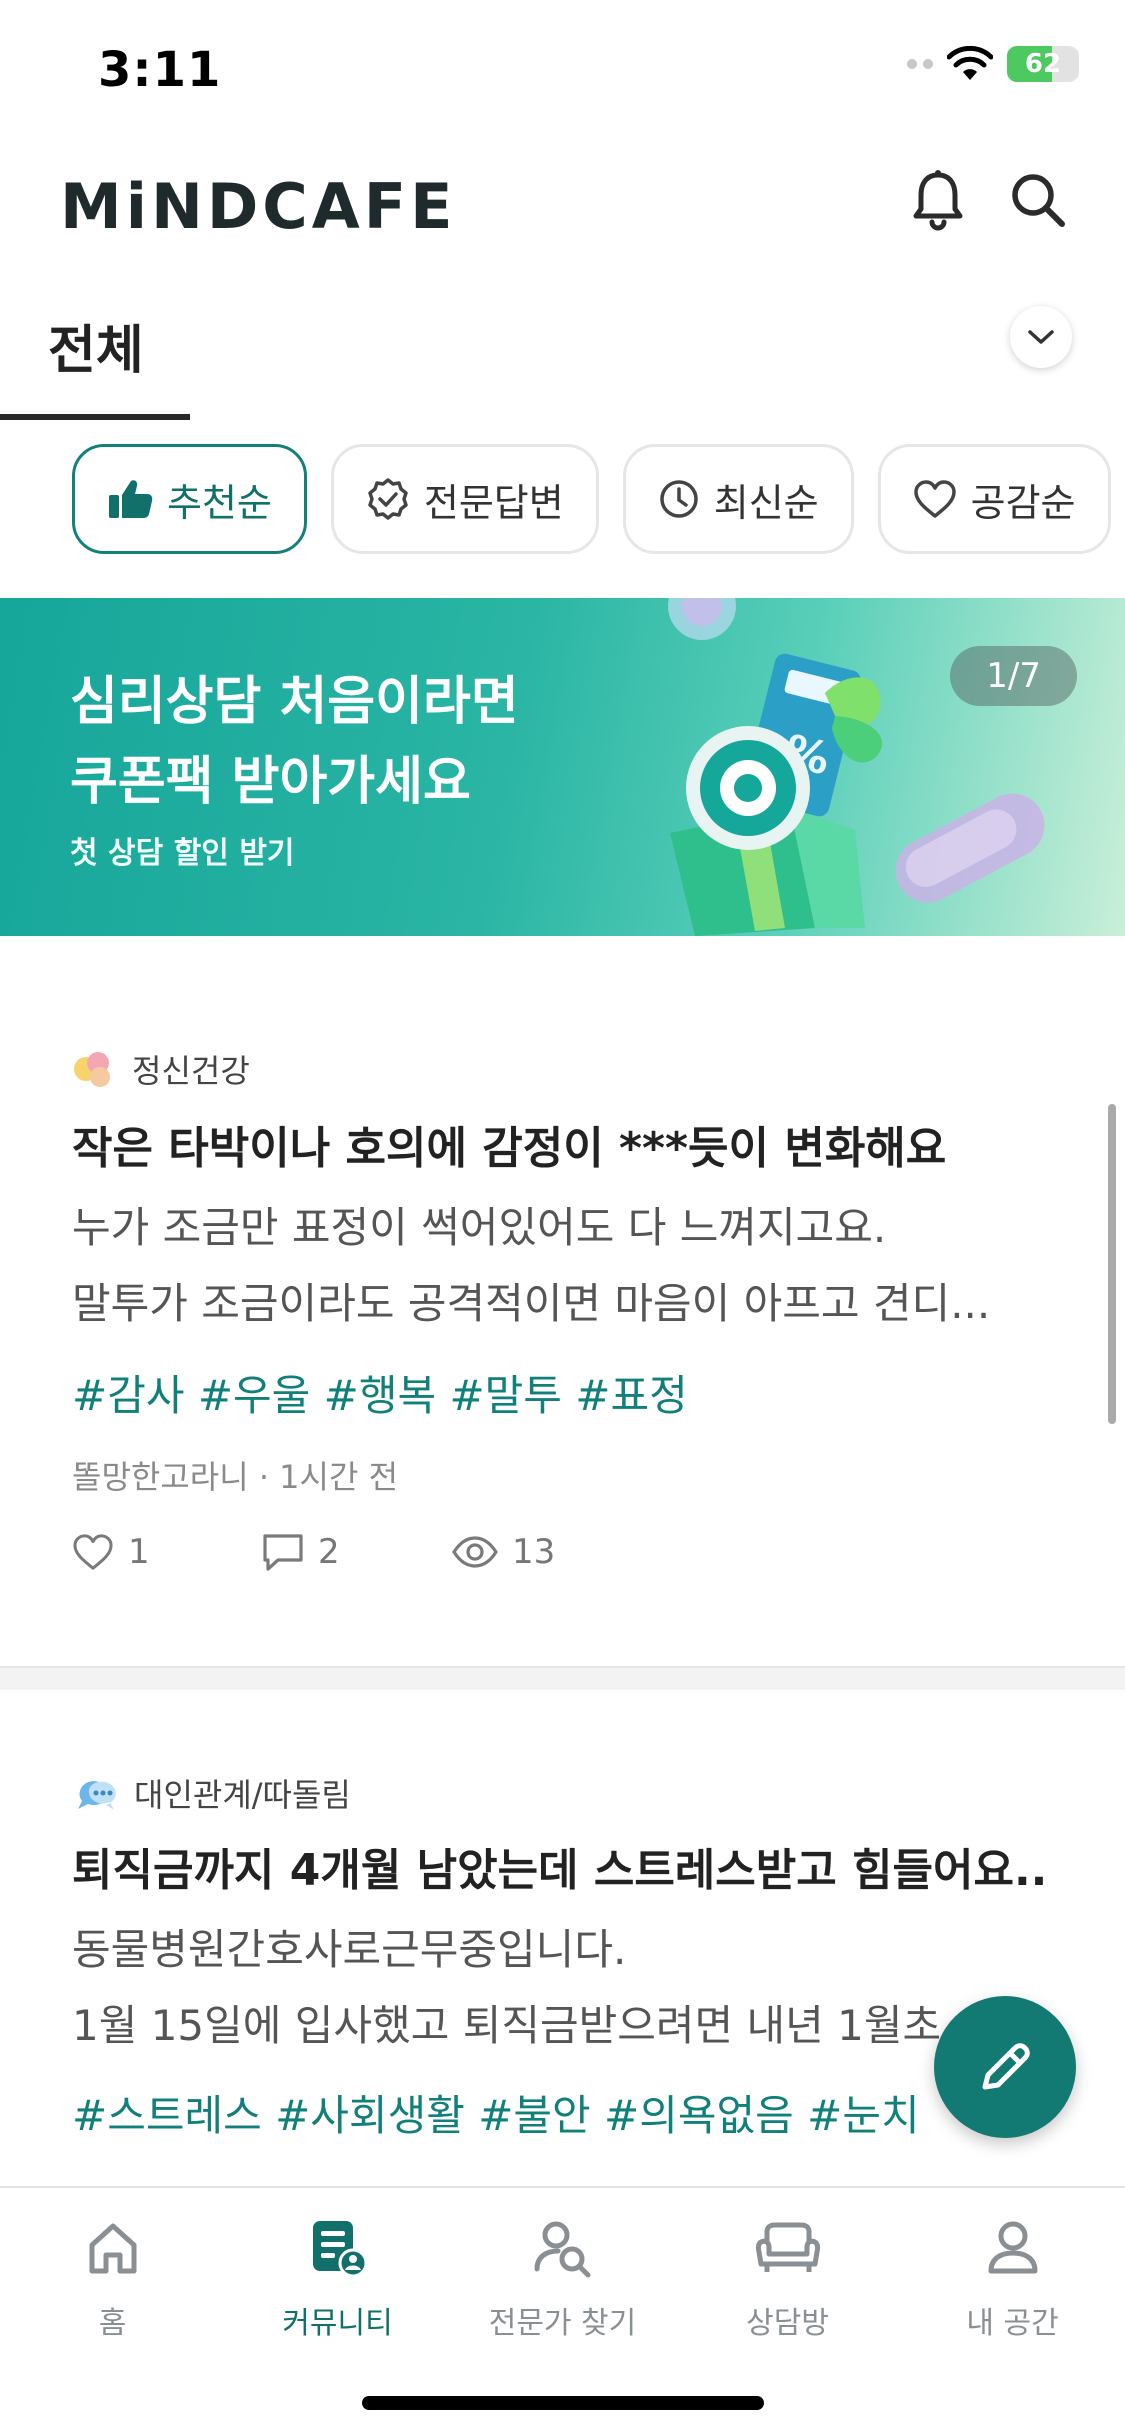  Describe the element at coordinates (270, 782) in the screenshot. I see `banner-title-line2: 쿠폰팩 받아가세요` at that location.